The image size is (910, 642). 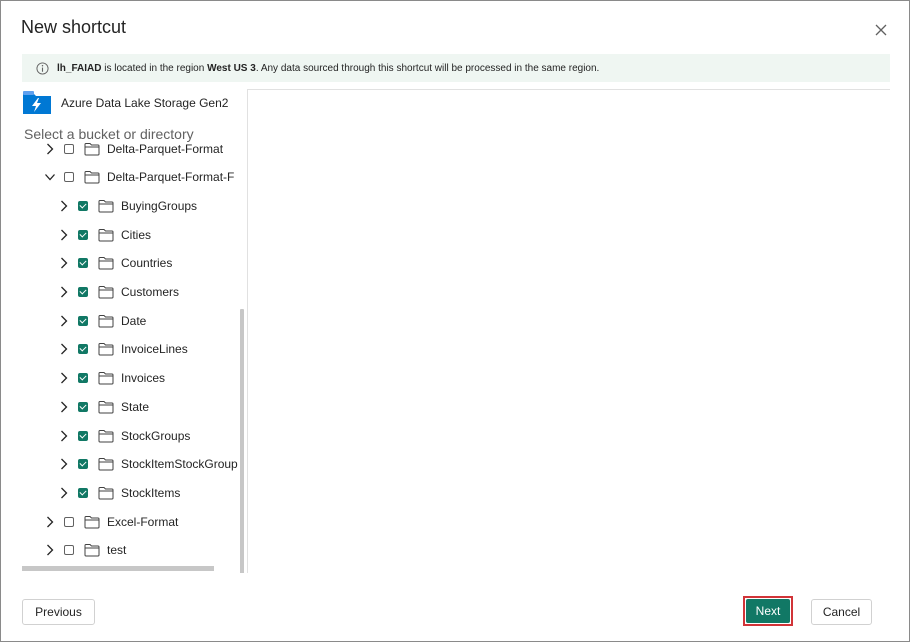 What do you see at coordinates (119, 493) in the screenshot?
I see `tree-item: StockItems` at bounding box center [119, 493].